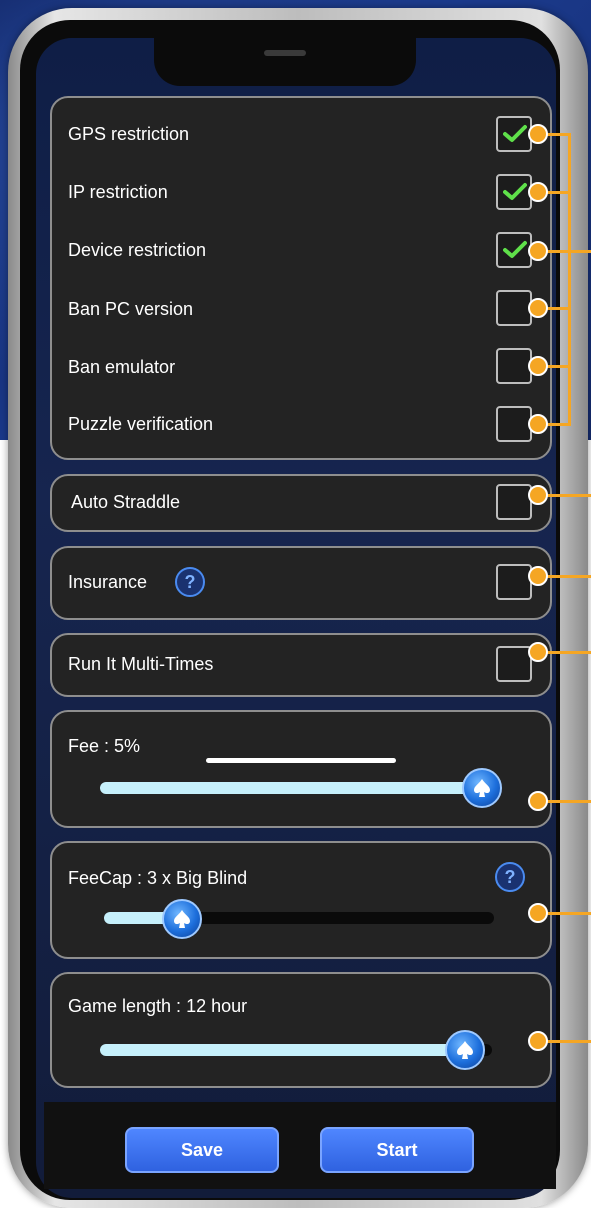 The height and width of the screenshot is (1208, 591). I want to click on insurance-checkbox, so click(514, 582).